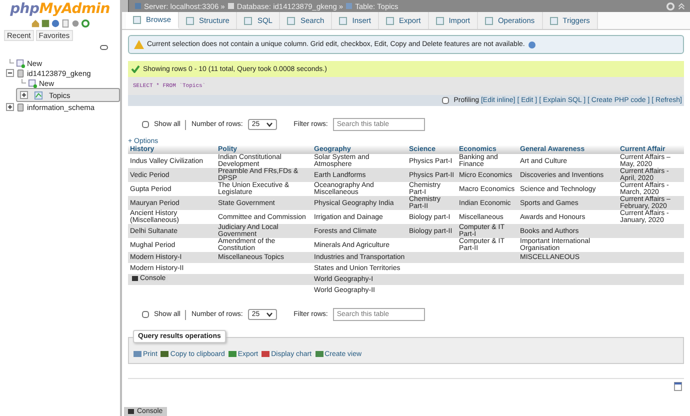  What do you see at coordinates (104, 47) in the screenshot?
I see `link-icon` at bounding box center [104, 47].